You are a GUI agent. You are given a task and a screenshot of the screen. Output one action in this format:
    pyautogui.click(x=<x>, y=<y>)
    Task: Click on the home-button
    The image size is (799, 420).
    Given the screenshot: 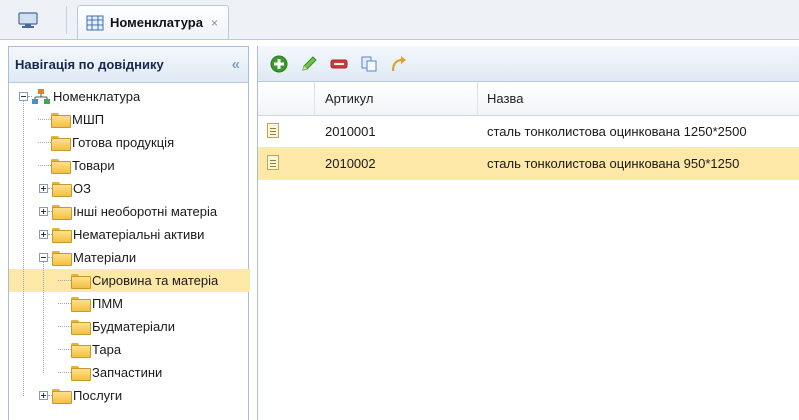 What is the action you would take?
    pyautogui.click(x=28, y=20)
    